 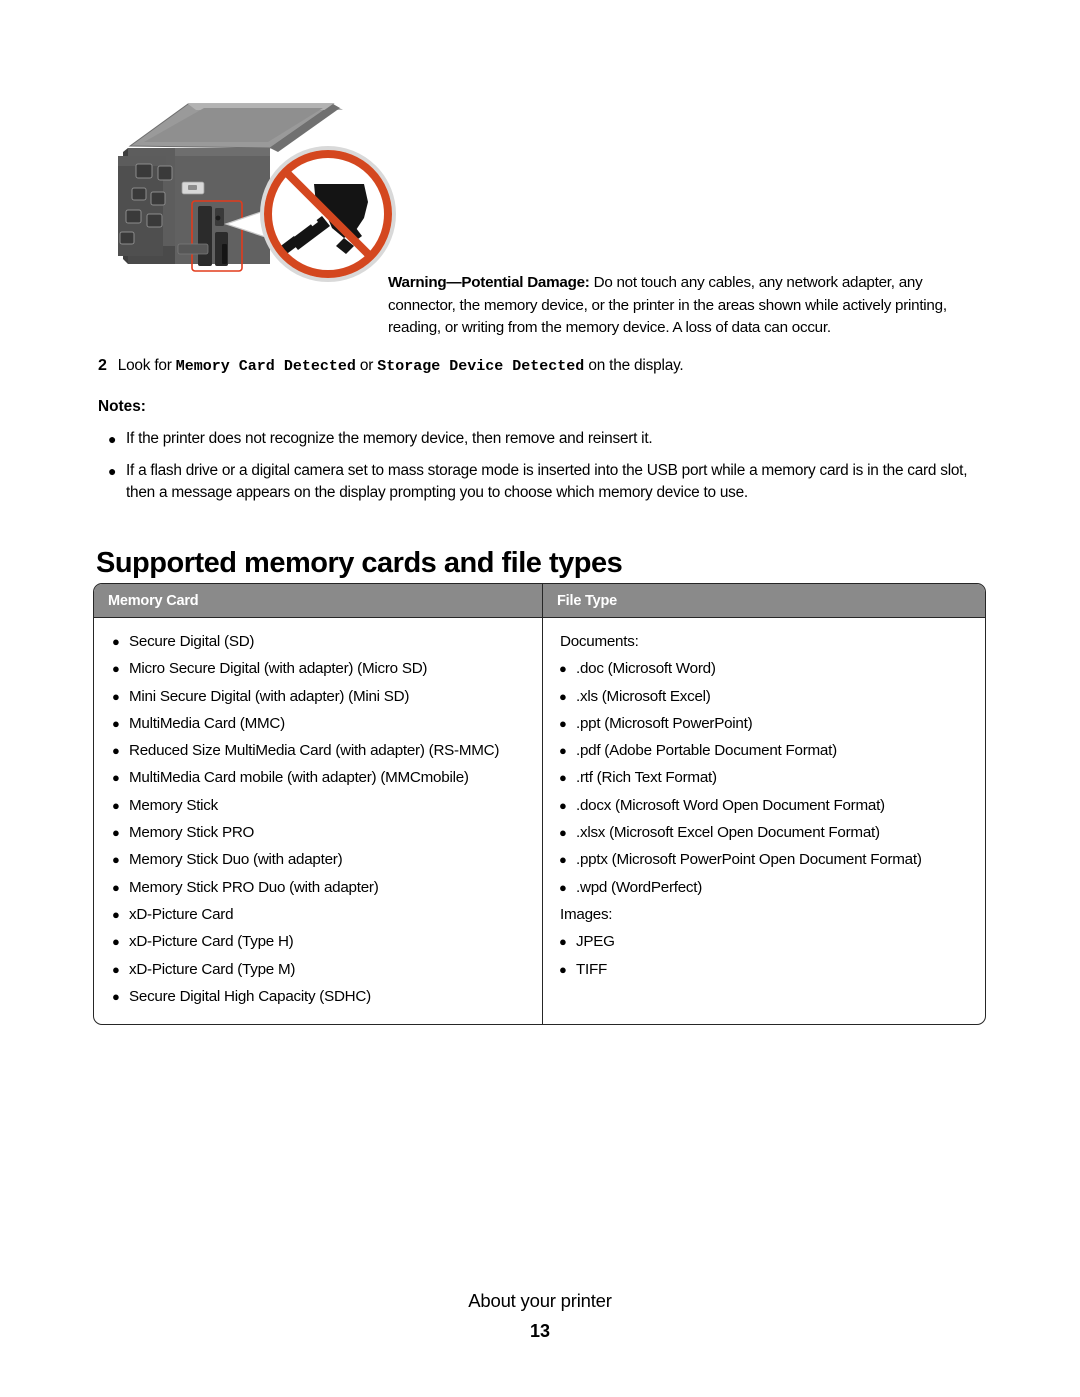 What do you see at coordinates (192, 833) in the screenshot?
I see `list-item-label: Memory Stick PRO` at bounding box center [192, 833].